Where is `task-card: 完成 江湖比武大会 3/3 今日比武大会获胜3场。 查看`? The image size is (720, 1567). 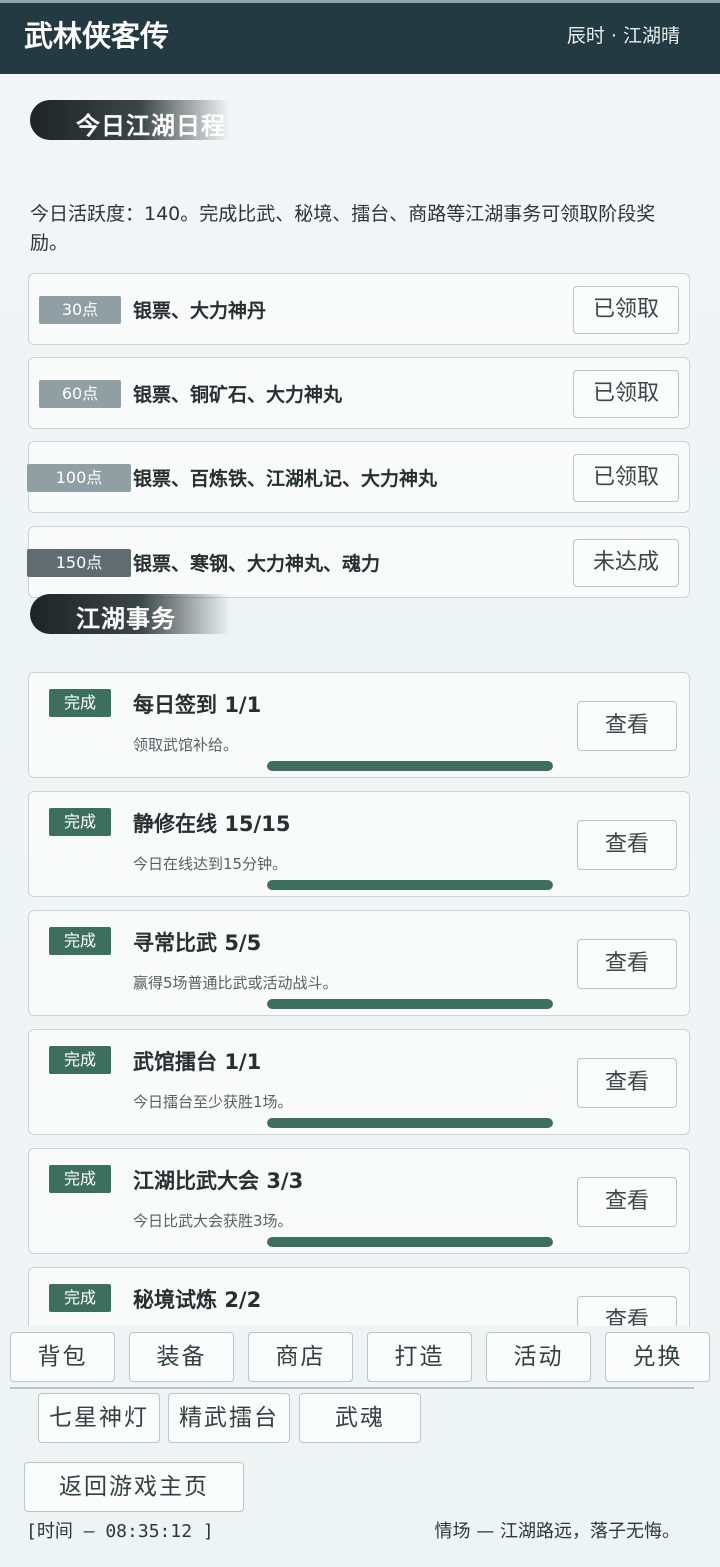
task-card: 完成 江湖比武大会 3/3 今日比武大会获胜3场。 查看 is located at coordinates (359, 1201).